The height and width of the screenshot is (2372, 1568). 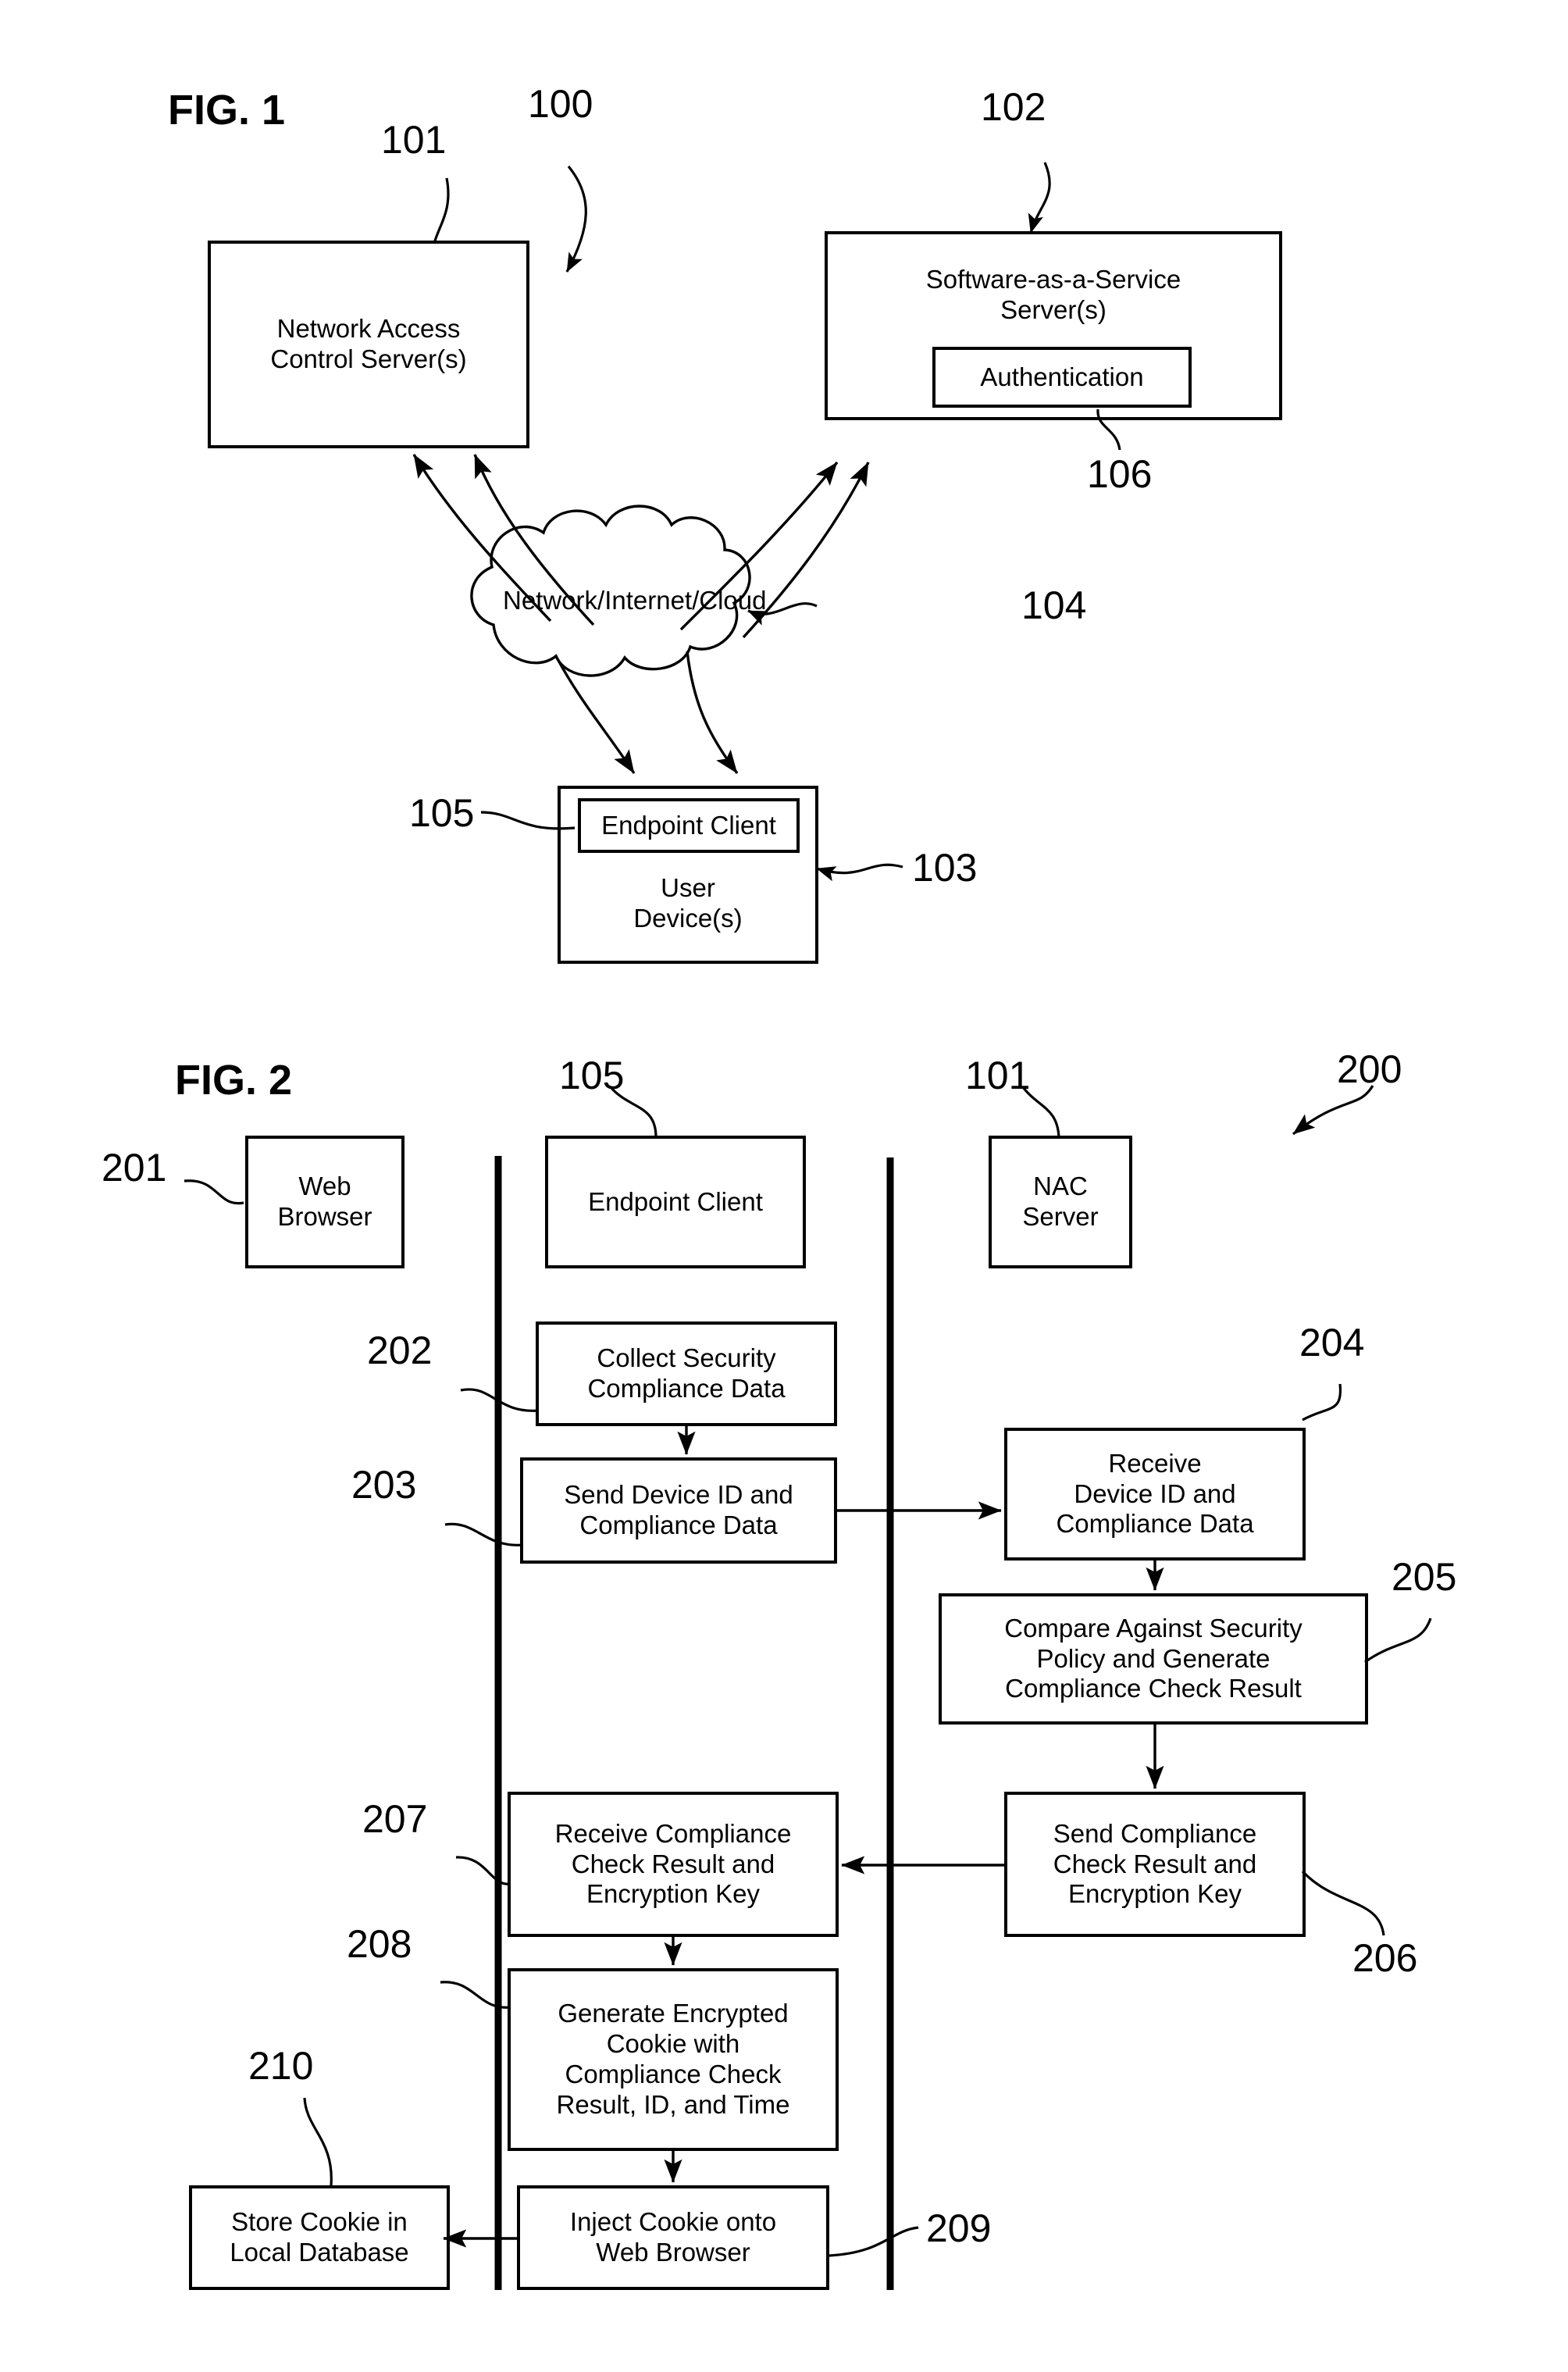 I want to click on fig1-ref-102: 102, so click(x=1013, y=107).